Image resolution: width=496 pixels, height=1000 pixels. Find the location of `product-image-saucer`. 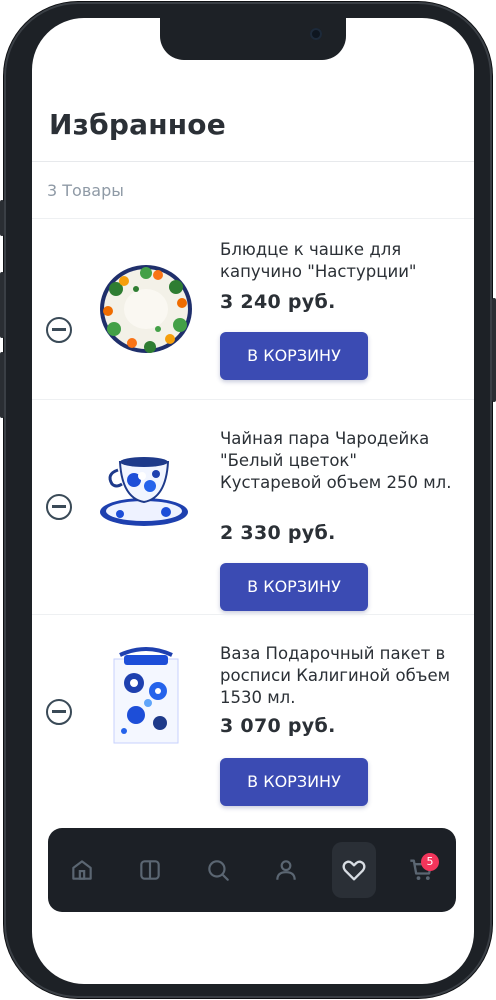

product-image-saucer is located at coordinates (146, 309).